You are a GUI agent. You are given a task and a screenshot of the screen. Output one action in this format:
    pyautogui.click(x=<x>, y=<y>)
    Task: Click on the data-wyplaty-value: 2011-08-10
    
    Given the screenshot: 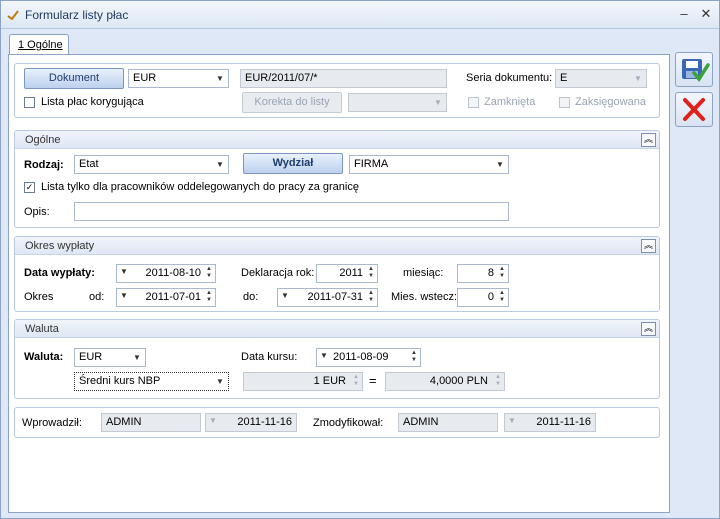 What is the action you would take?
    pyautogui.click(x=173, y=273)
    